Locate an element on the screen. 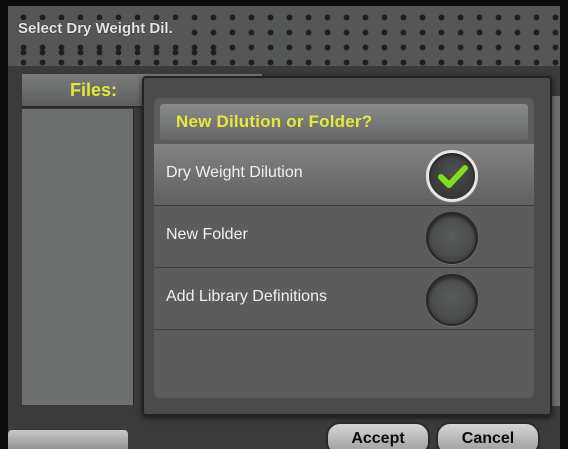 The image size is (568, 449). accept-button: Accept is located at coordinates (378, 435).